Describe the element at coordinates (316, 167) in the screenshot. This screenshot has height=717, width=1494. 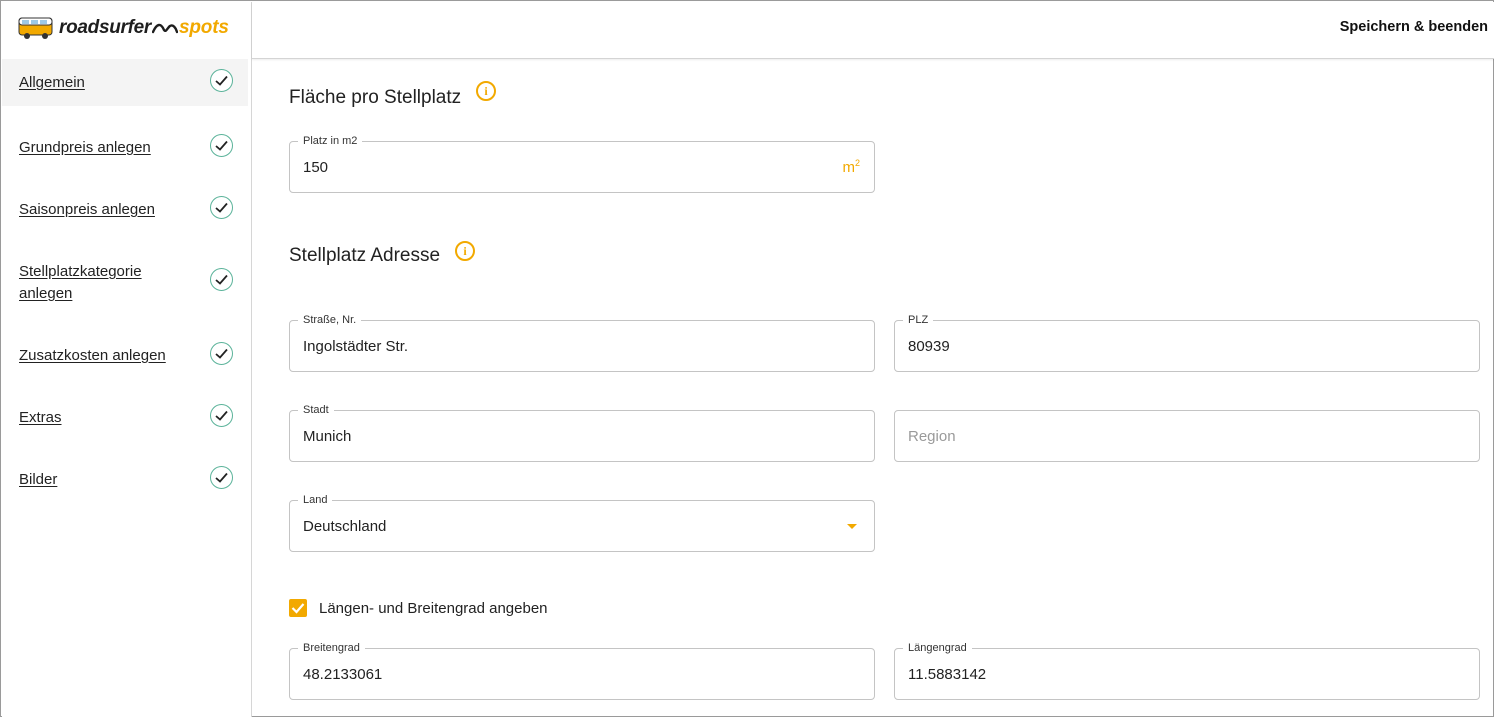
I see `area-field-value: 150` at that location.